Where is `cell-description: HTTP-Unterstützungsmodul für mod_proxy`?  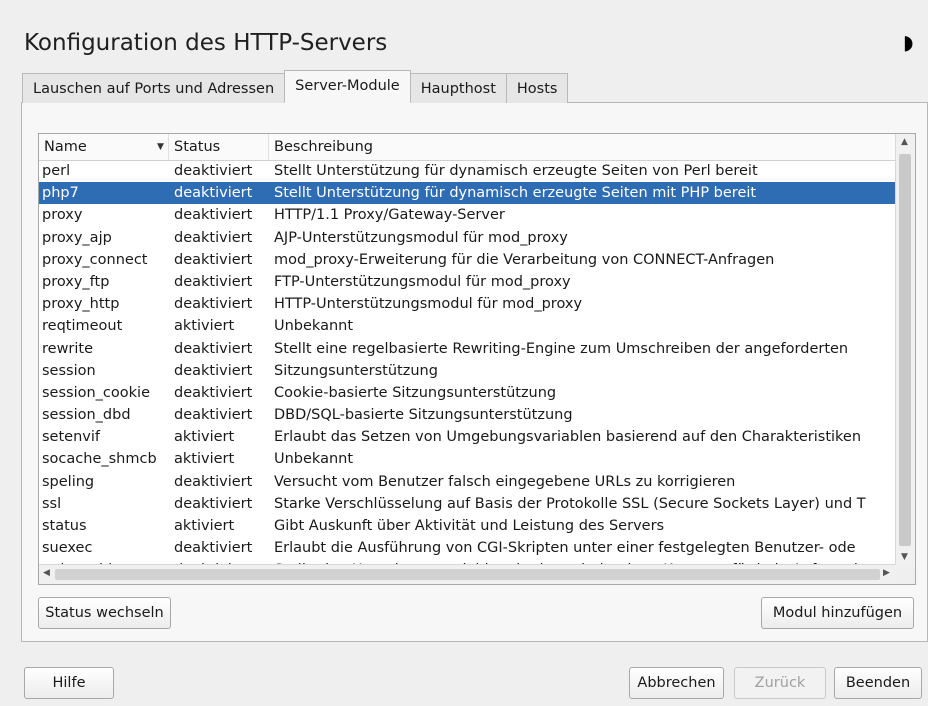 cell-description: HTTP-Unterstützungsmodul für mod_proxy is located at coordinates (428, 304).